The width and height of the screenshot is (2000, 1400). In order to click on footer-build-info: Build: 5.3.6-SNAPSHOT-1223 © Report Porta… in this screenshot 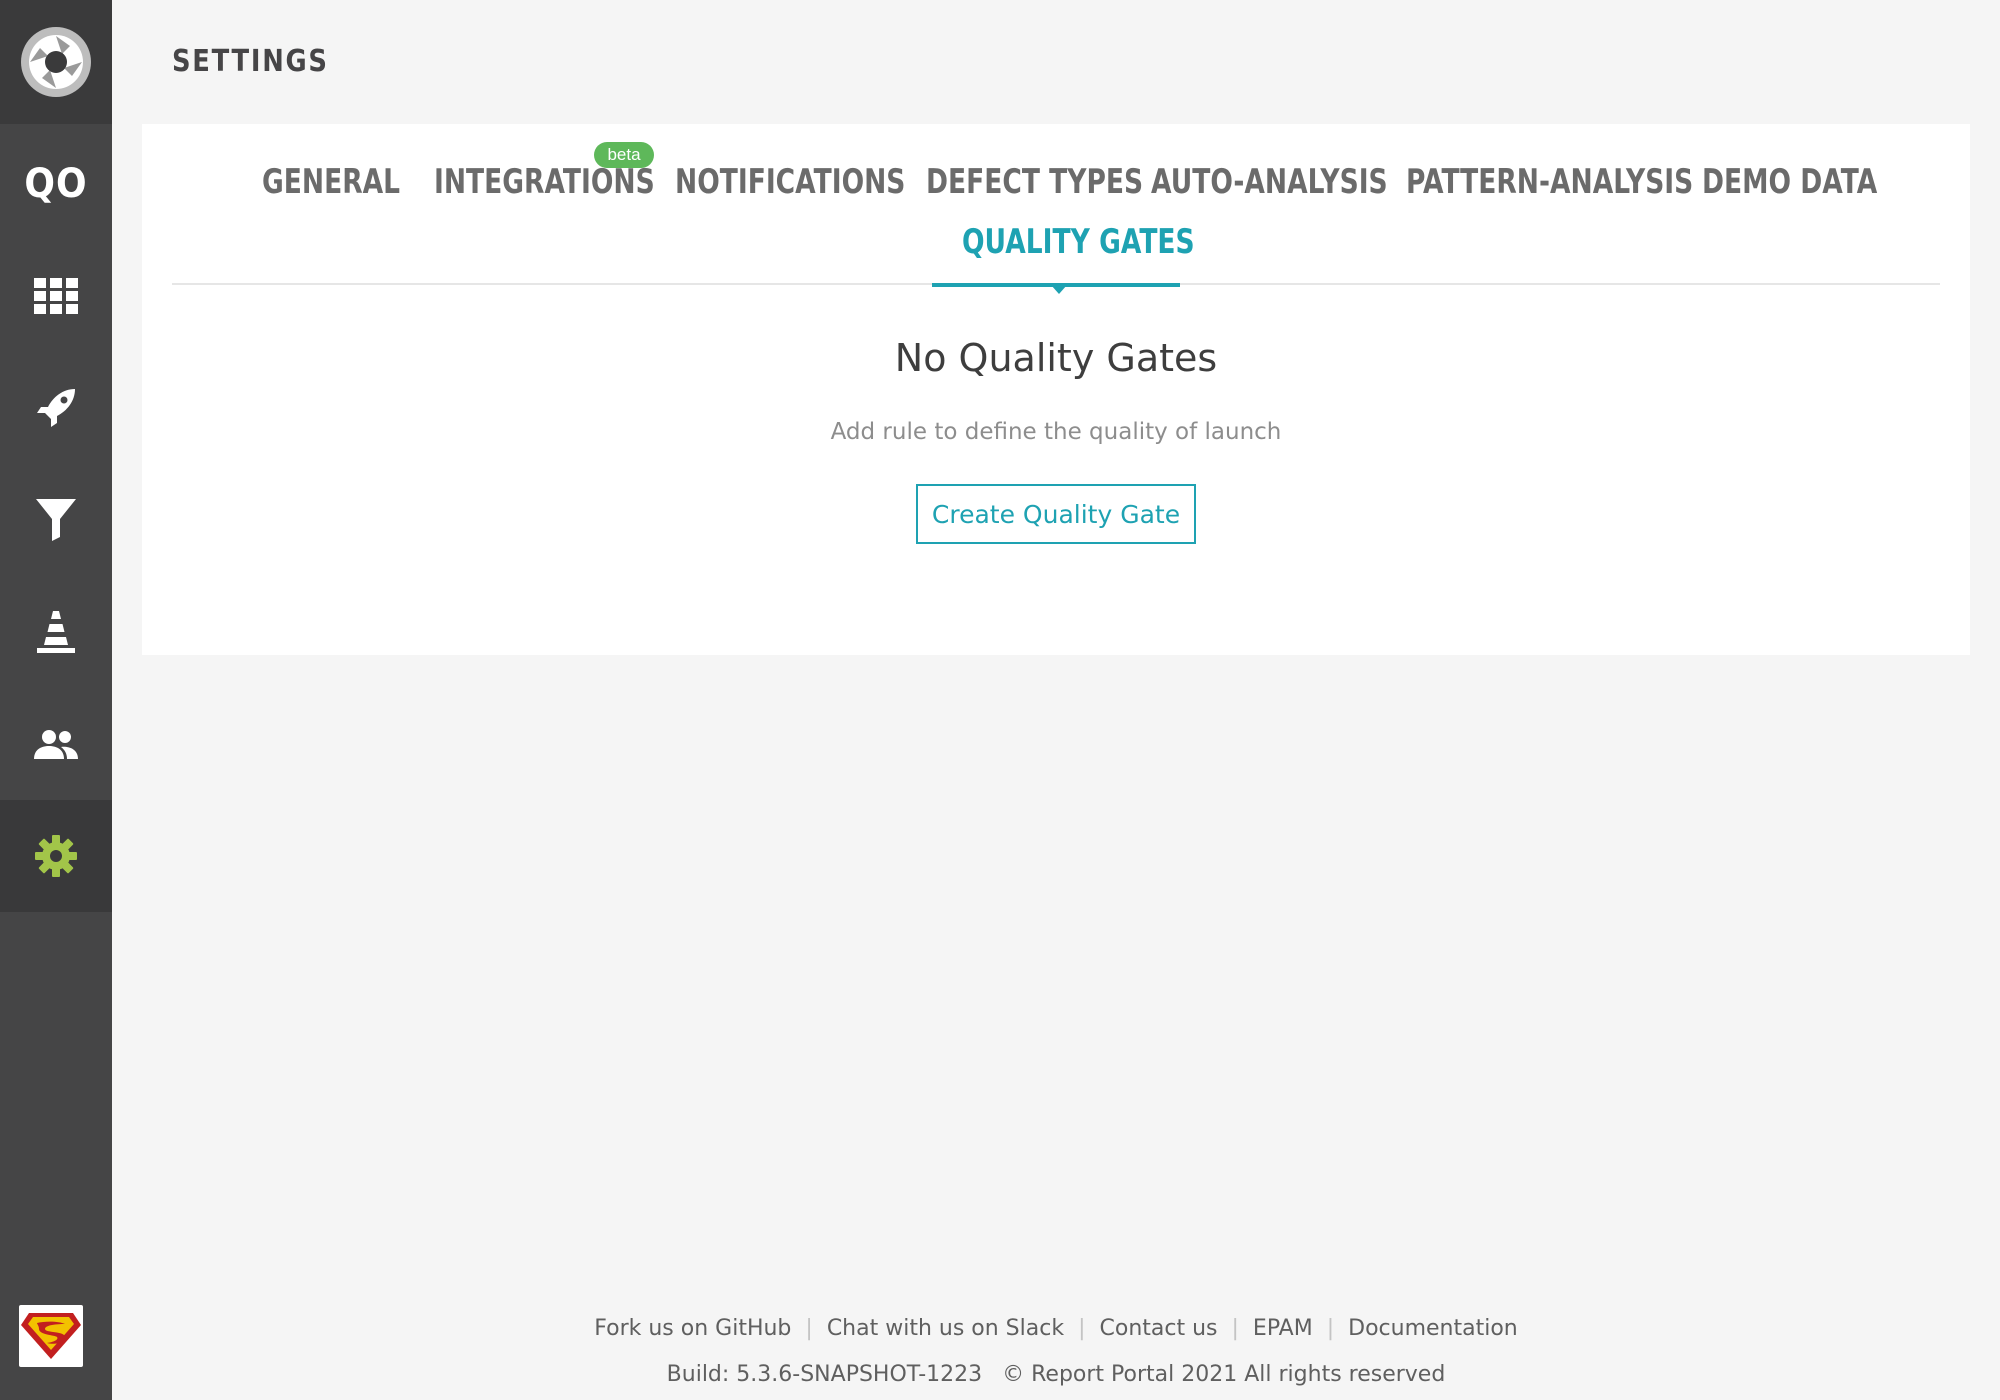, I will do `click(1056, 1374)`.